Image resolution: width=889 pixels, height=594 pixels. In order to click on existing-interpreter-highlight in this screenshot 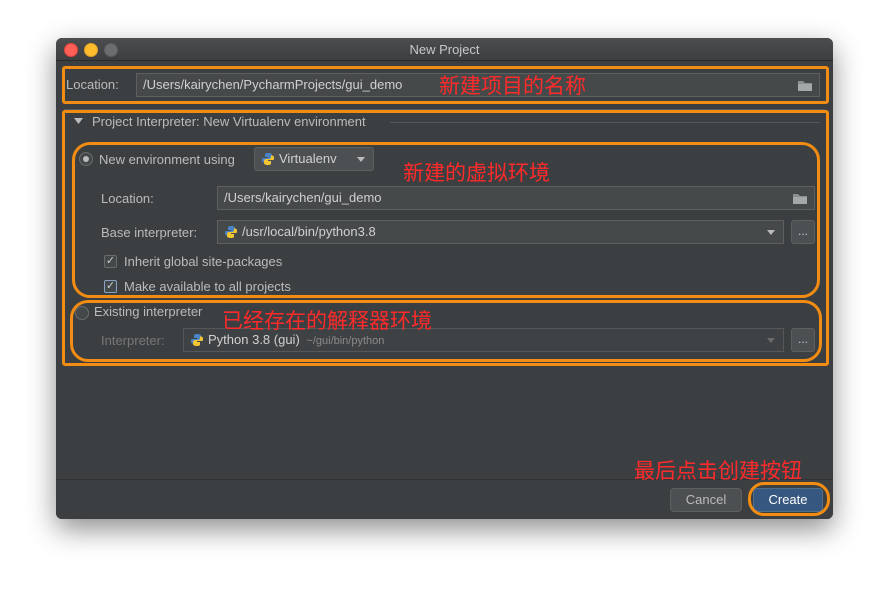, I will do `click(446, 331)`.